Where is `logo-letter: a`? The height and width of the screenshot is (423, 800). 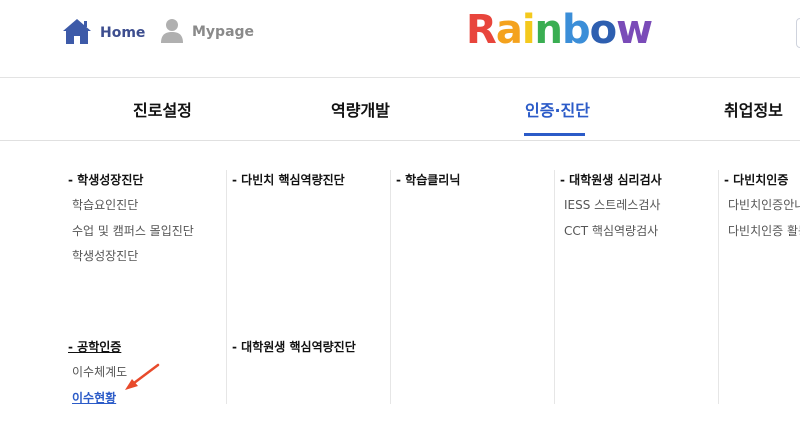 logo-letter: a is located at coordinates (509, 30).